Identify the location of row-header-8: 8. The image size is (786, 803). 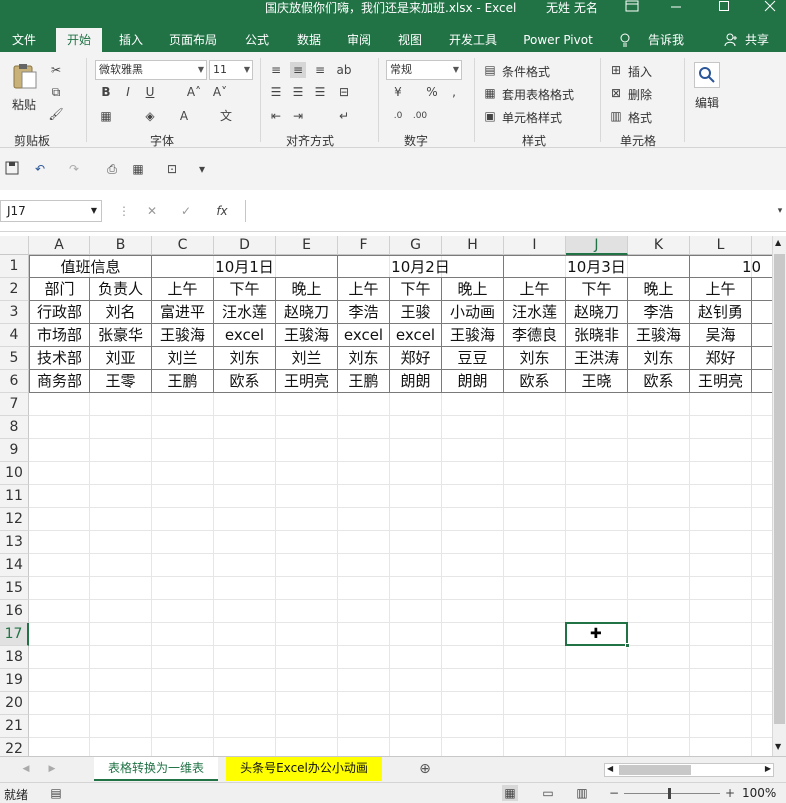
(14, 427).